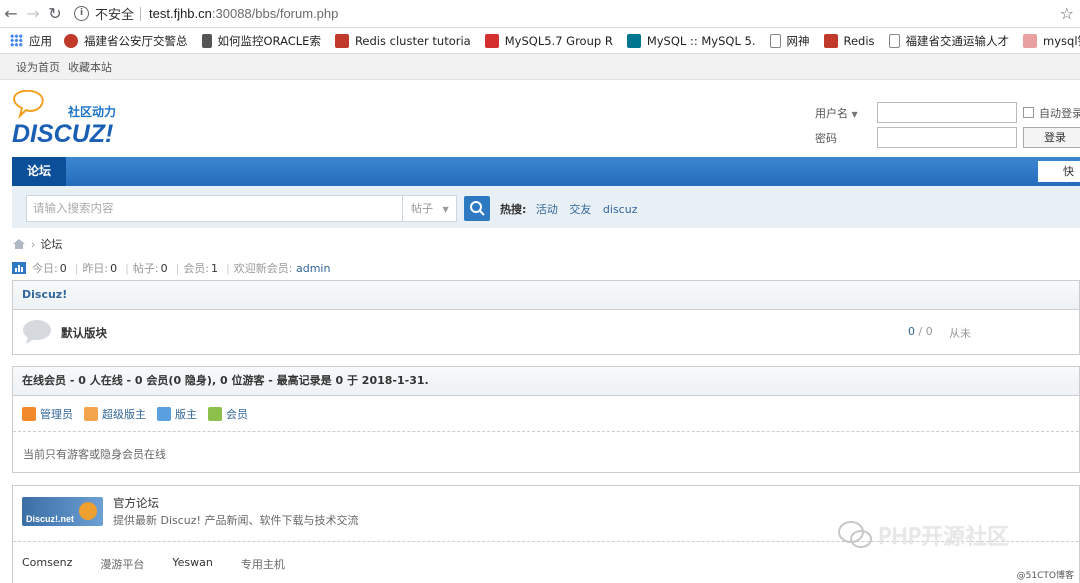 The width and height of the screenshot is (1080, 583). Describe the element at coordinates (19, 244) in the screenshot. I see `home-icon` at that location.